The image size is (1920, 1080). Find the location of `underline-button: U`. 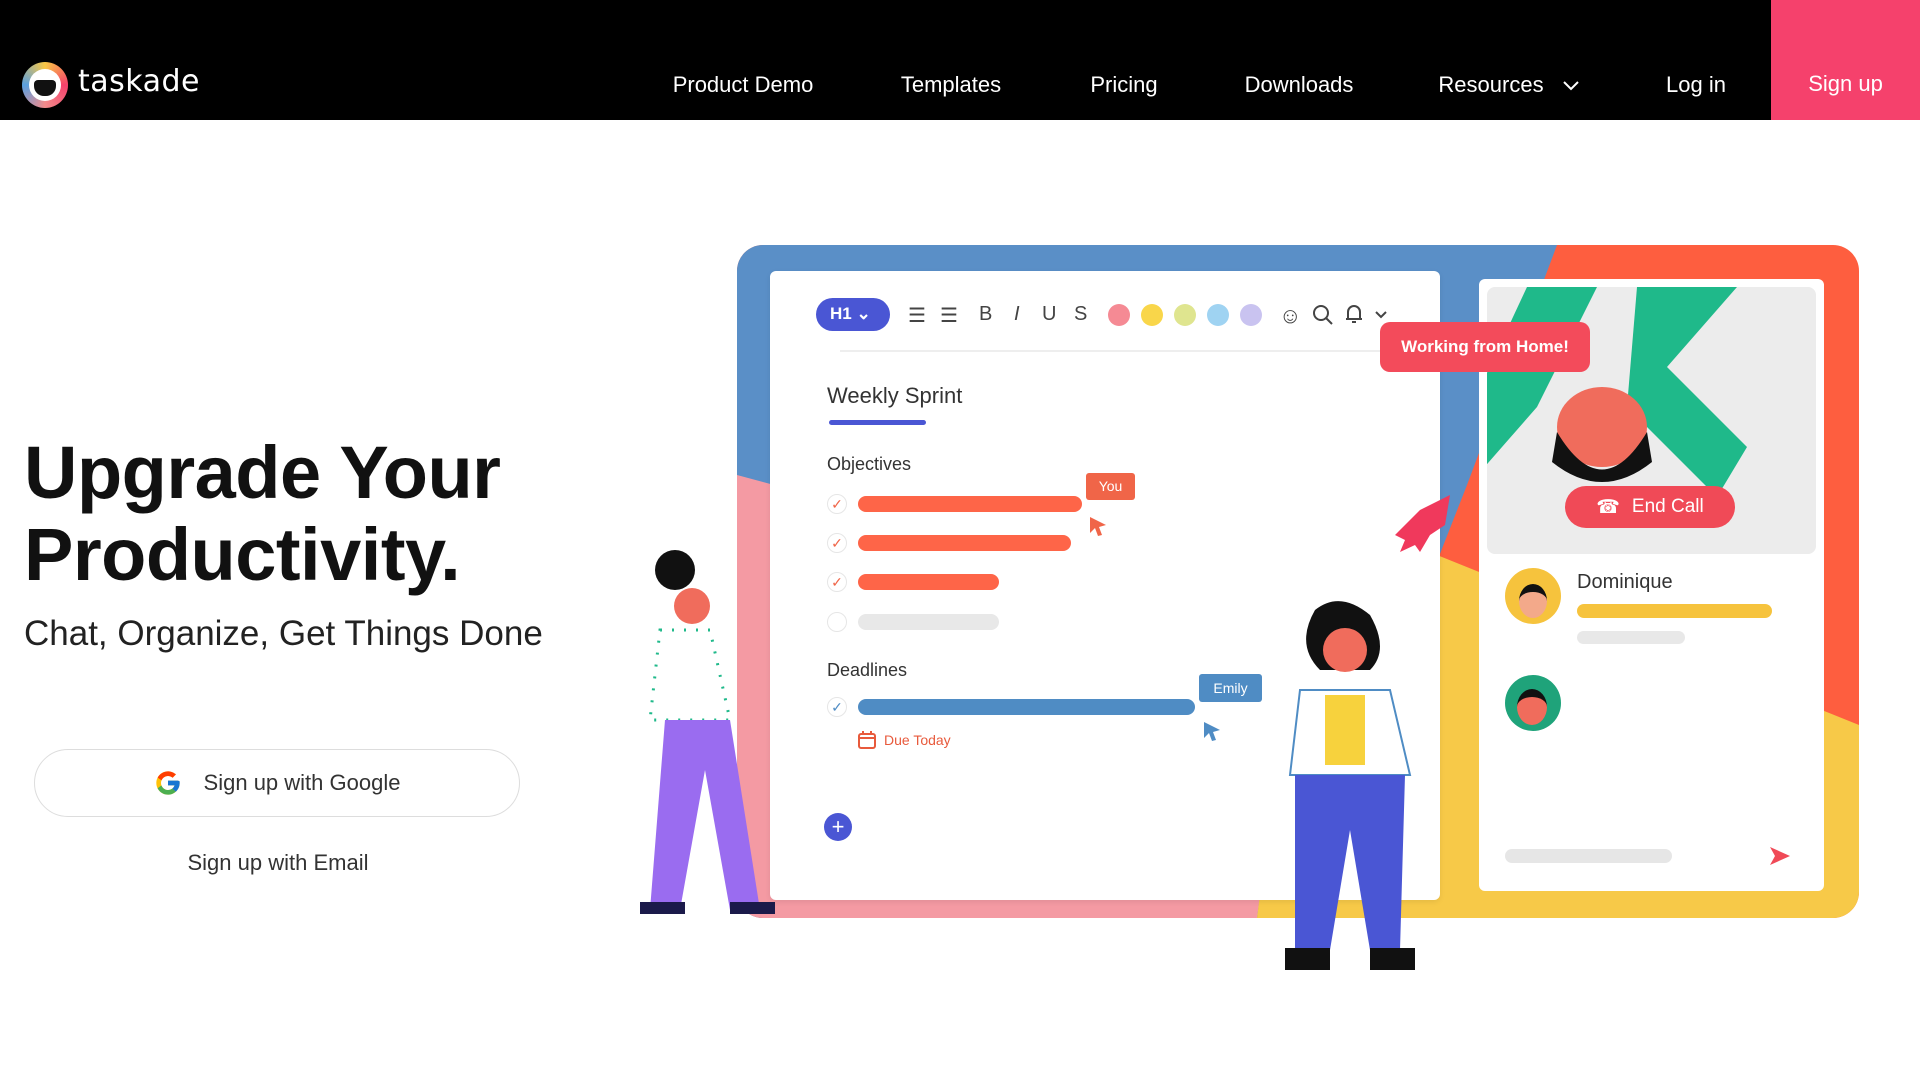

underline-button: U is located at coordinates (1049, 314).